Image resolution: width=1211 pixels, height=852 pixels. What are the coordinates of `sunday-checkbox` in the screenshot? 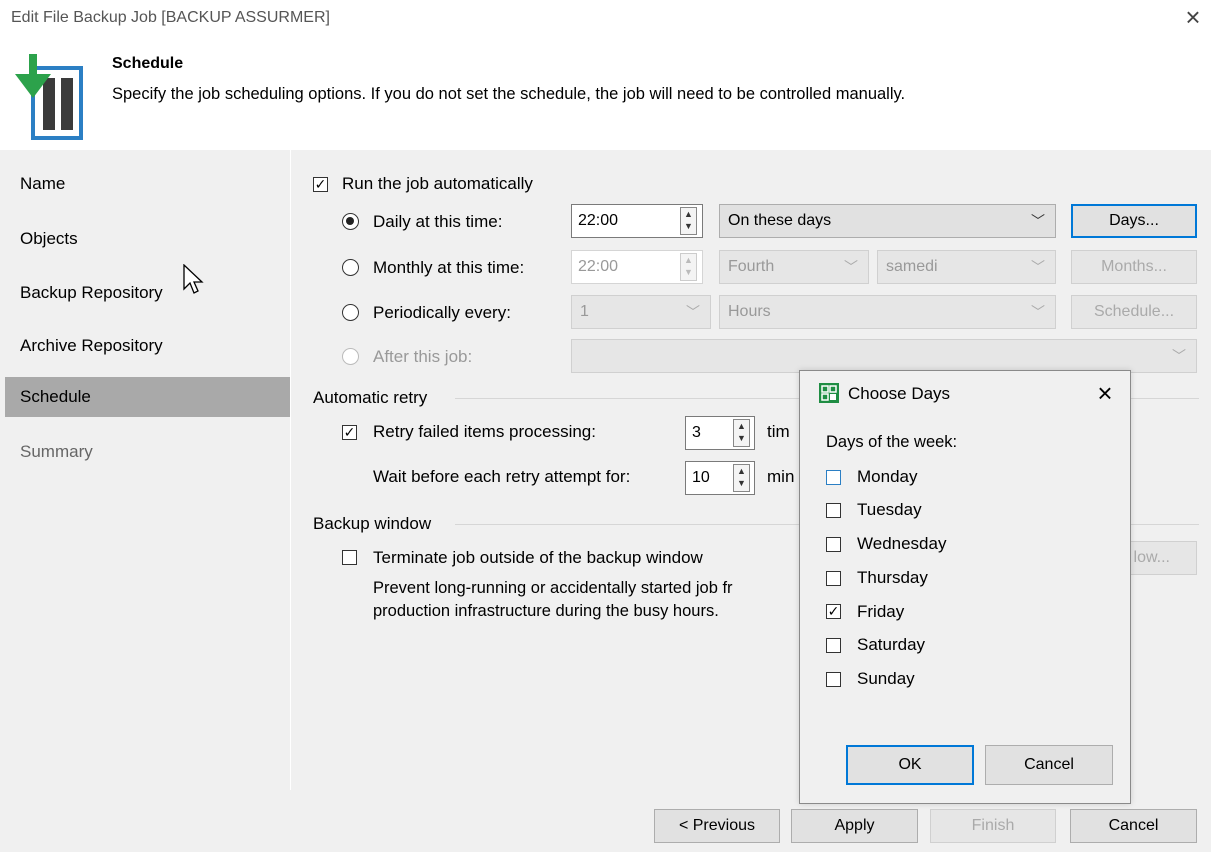 It's located at (833, 679).